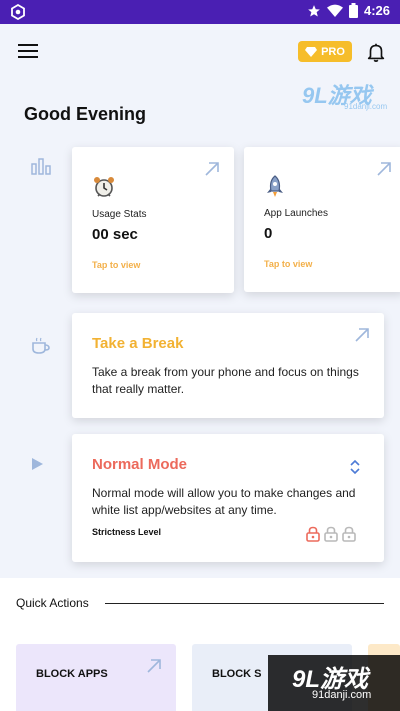 The image size is (400, 711). I want to click on quick-actions-label: Quick Actions, so click(52, 603).